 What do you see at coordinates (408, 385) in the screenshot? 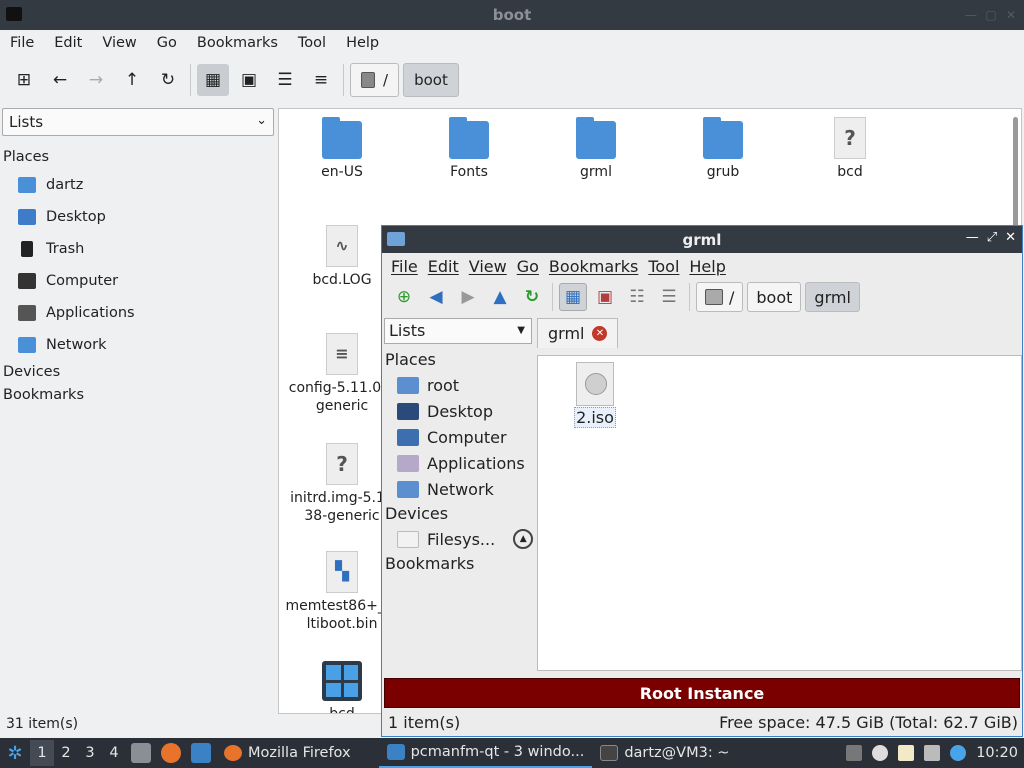
I see `root-folder-icon` at bounding box center [408, 385].